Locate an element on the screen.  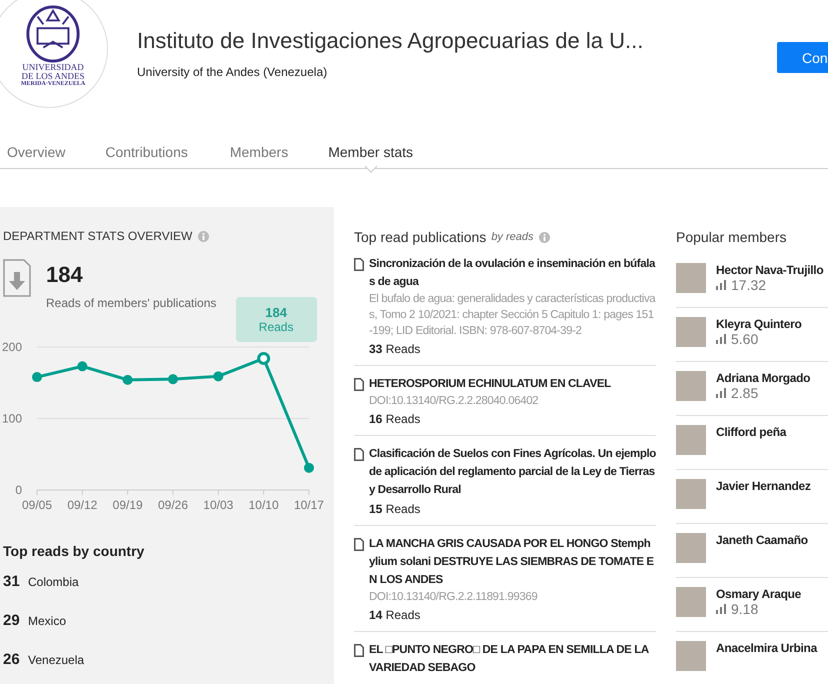
section-heading: Top reads by country is located at coordinates (74, 551).